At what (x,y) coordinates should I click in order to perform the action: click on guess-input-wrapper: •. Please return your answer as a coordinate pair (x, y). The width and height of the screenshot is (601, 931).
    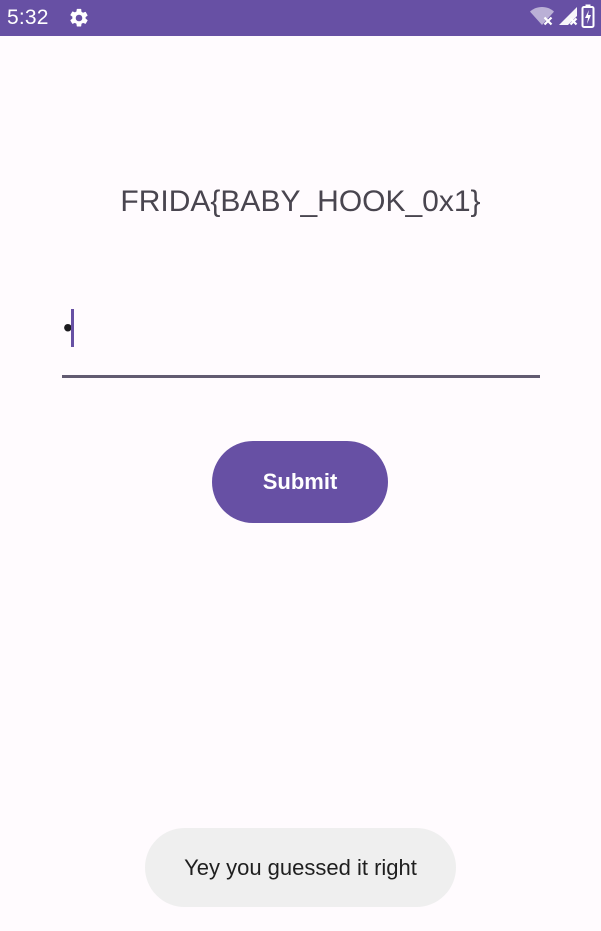
    Looking at the image, I should click on (301, 339).